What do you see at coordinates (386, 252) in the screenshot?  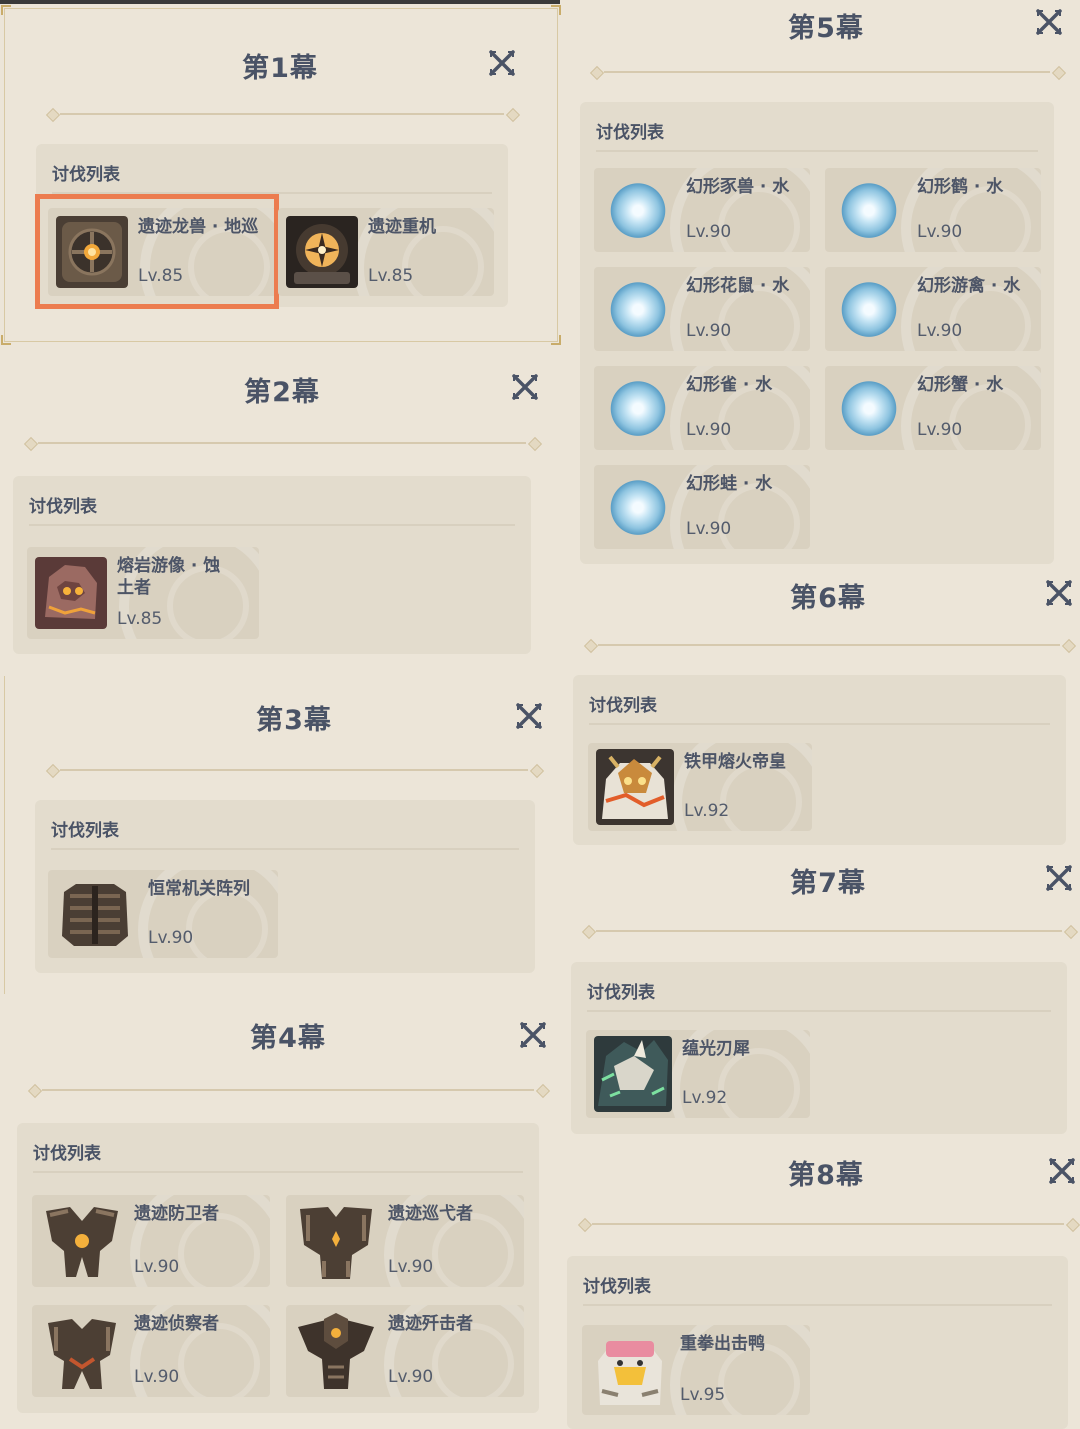 I see `enemy-tile: 遗迹重机 Lv.85` at bounding box center [386, 252].